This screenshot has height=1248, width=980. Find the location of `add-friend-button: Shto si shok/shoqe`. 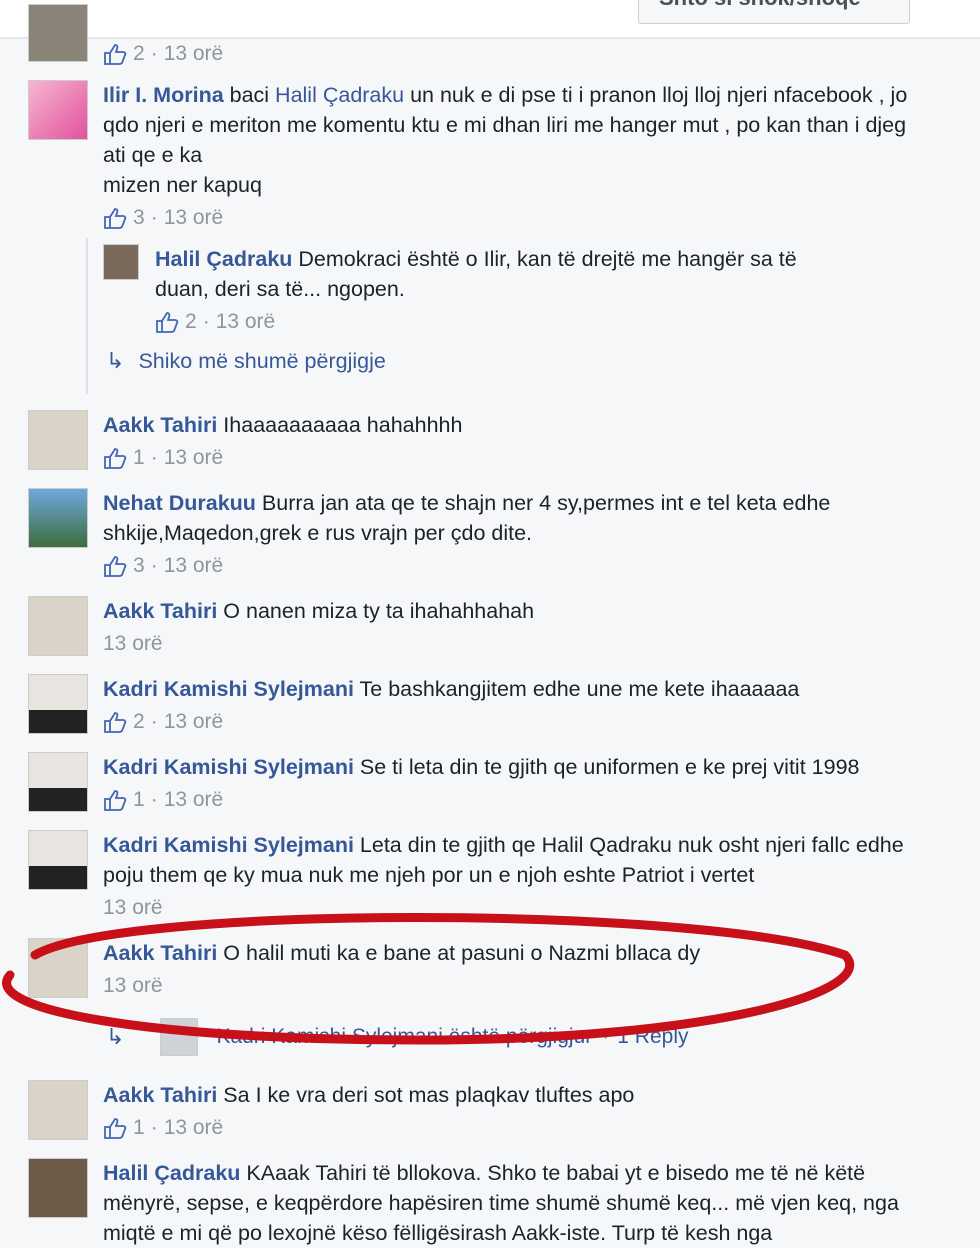

add-friend-button: Shto si shok/shoqe is located at coordinates (774, 12).